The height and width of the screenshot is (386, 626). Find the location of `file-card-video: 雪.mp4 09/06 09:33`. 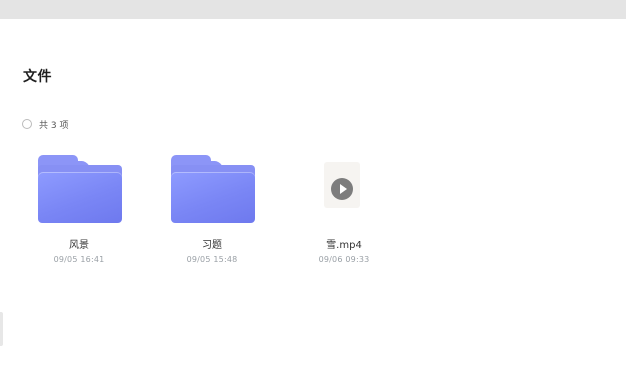

file-card-video: 雪.mp4 09/06 09:33 is located at coordinates (344, 212).